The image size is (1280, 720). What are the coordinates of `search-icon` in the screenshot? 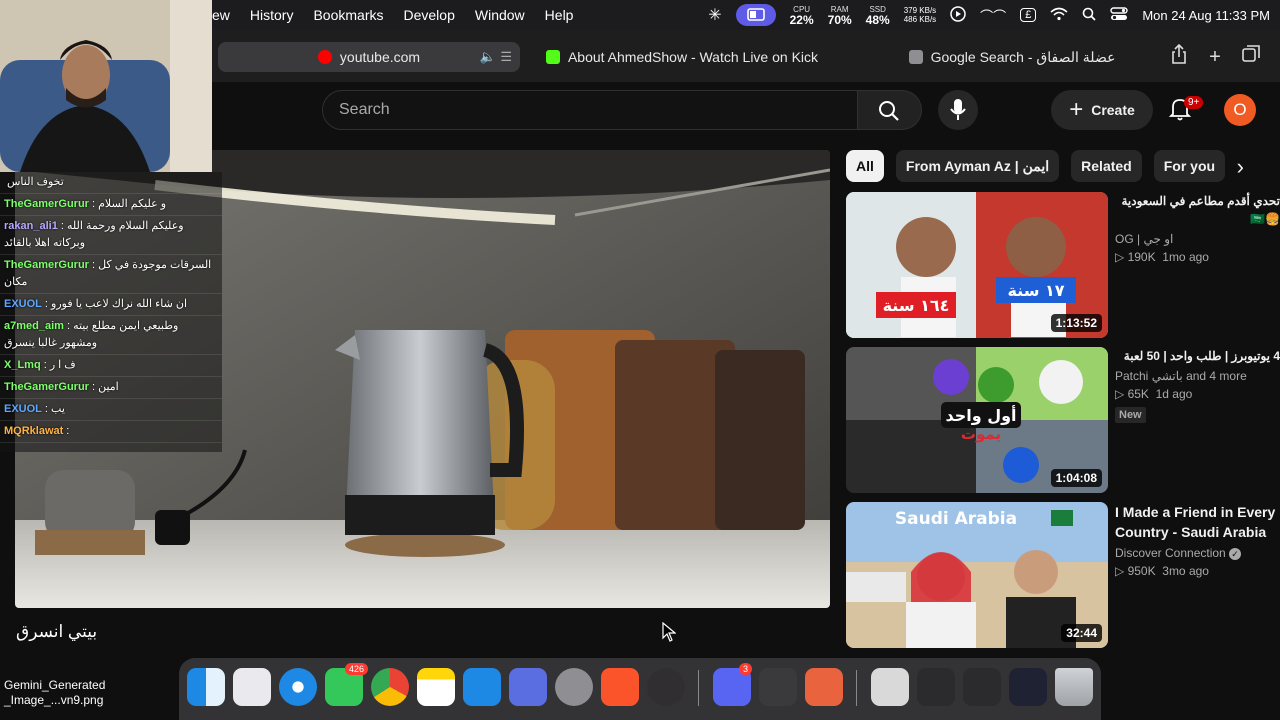 It's located at (1089, 15).